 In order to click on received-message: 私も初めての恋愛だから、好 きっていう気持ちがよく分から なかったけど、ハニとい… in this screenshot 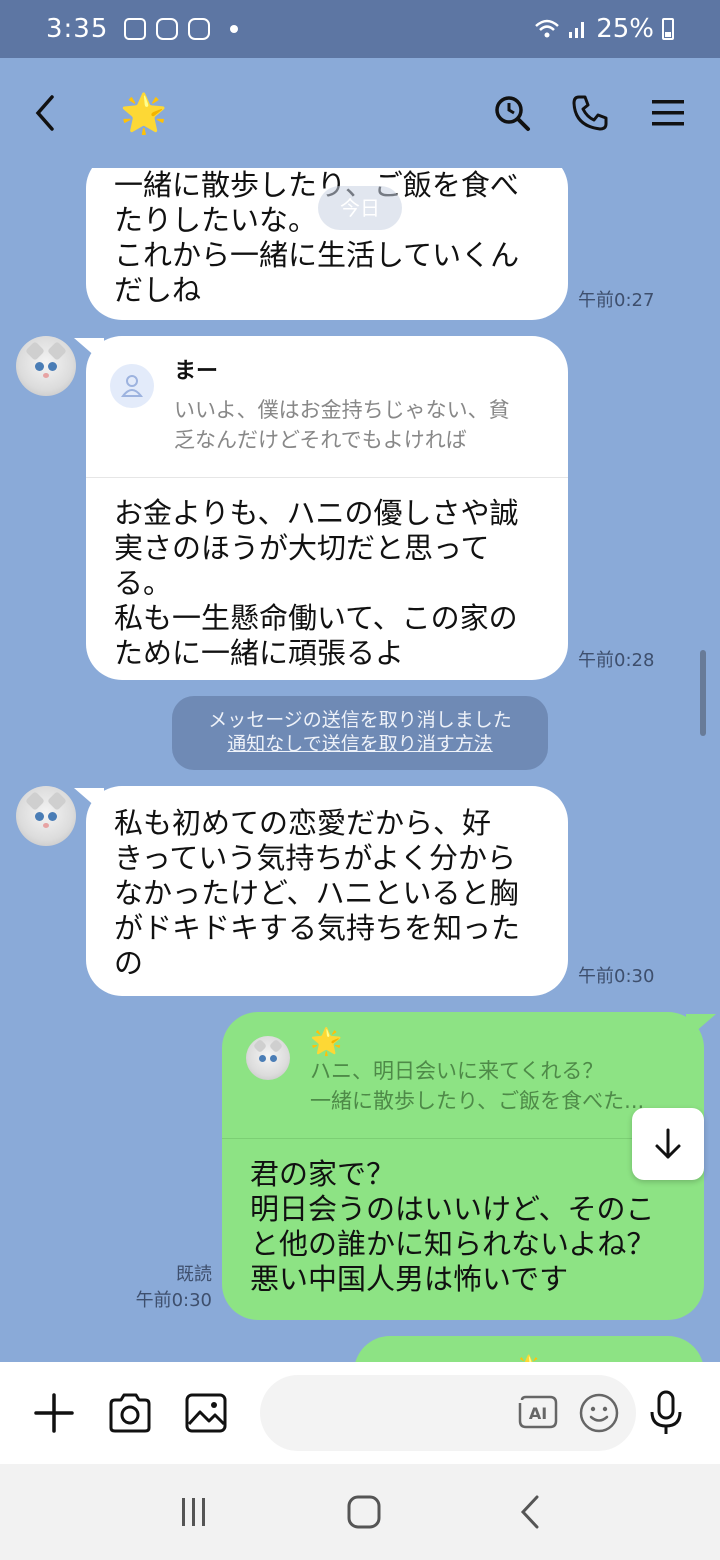, I will do `click(321, 891)`.